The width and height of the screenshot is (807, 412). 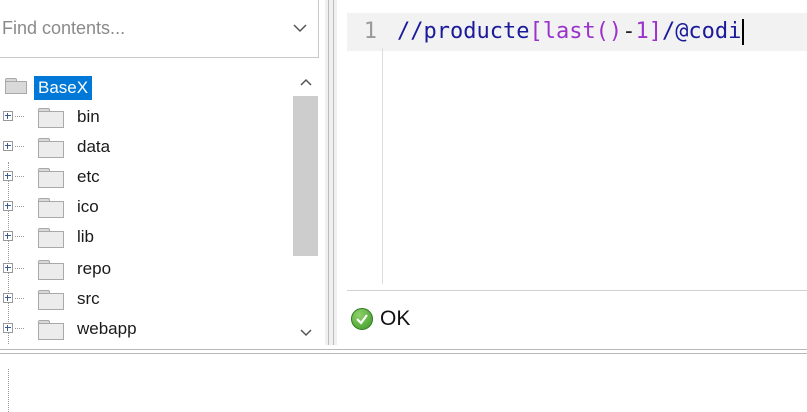 I want to click on current-line: 1 //producte[last()-1]/@codi, so click(x=577, y=32).